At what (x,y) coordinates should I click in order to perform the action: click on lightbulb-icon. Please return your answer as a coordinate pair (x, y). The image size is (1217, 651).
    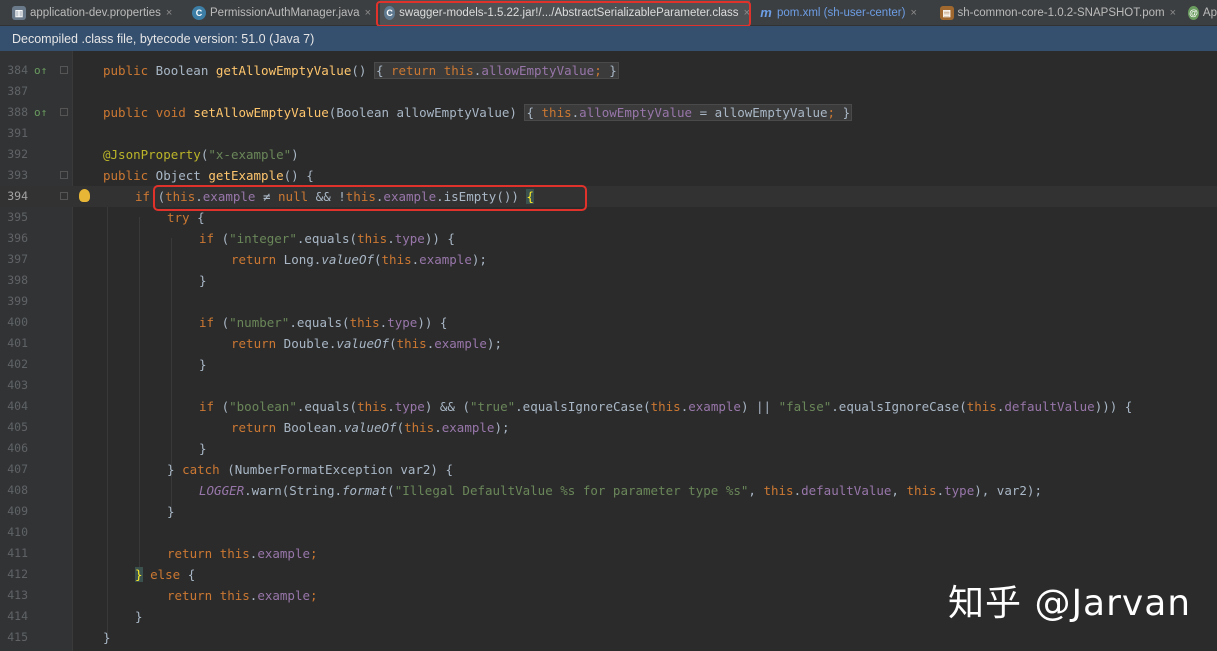
    Looking at the image, I should click on (84, 195).